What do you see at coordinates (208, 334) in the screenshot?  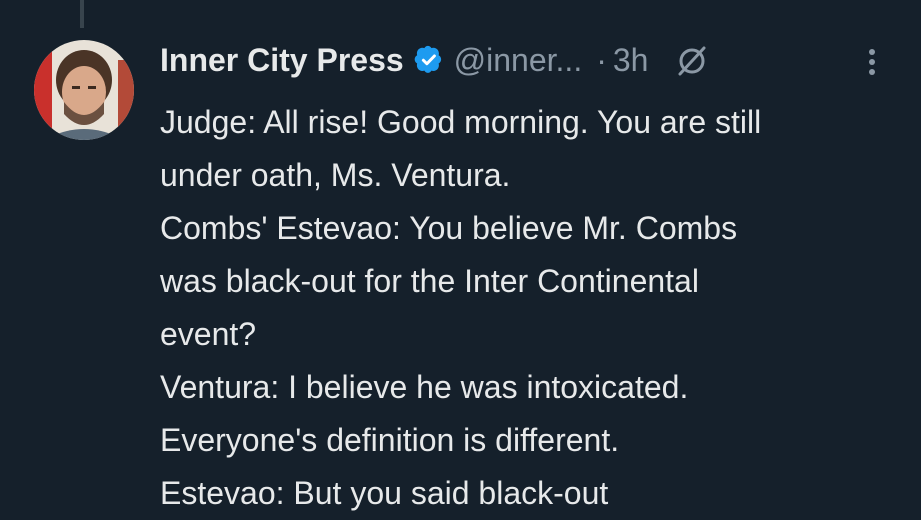 I see `tweet-text-line: event?` at bounding box center [208, 334].